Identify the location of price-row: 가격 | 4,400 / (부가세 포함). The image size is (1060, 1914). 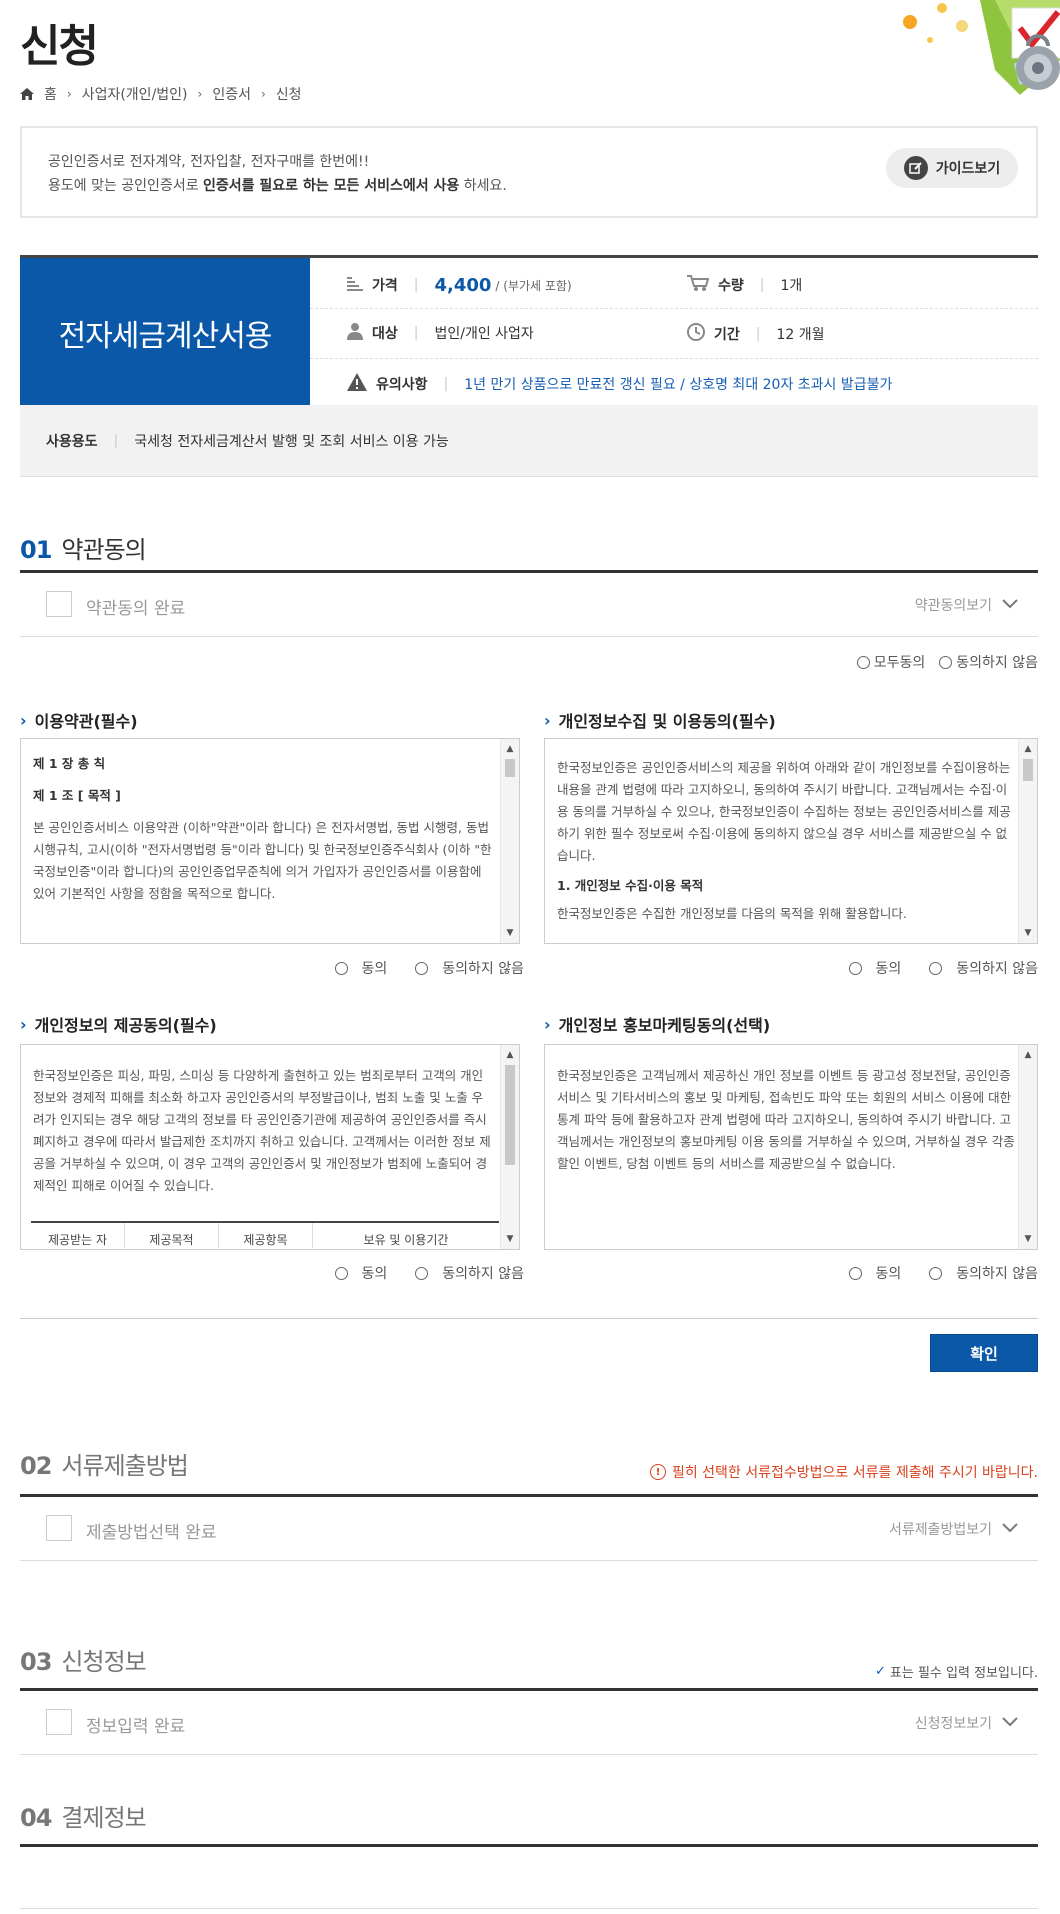
(459, 285).